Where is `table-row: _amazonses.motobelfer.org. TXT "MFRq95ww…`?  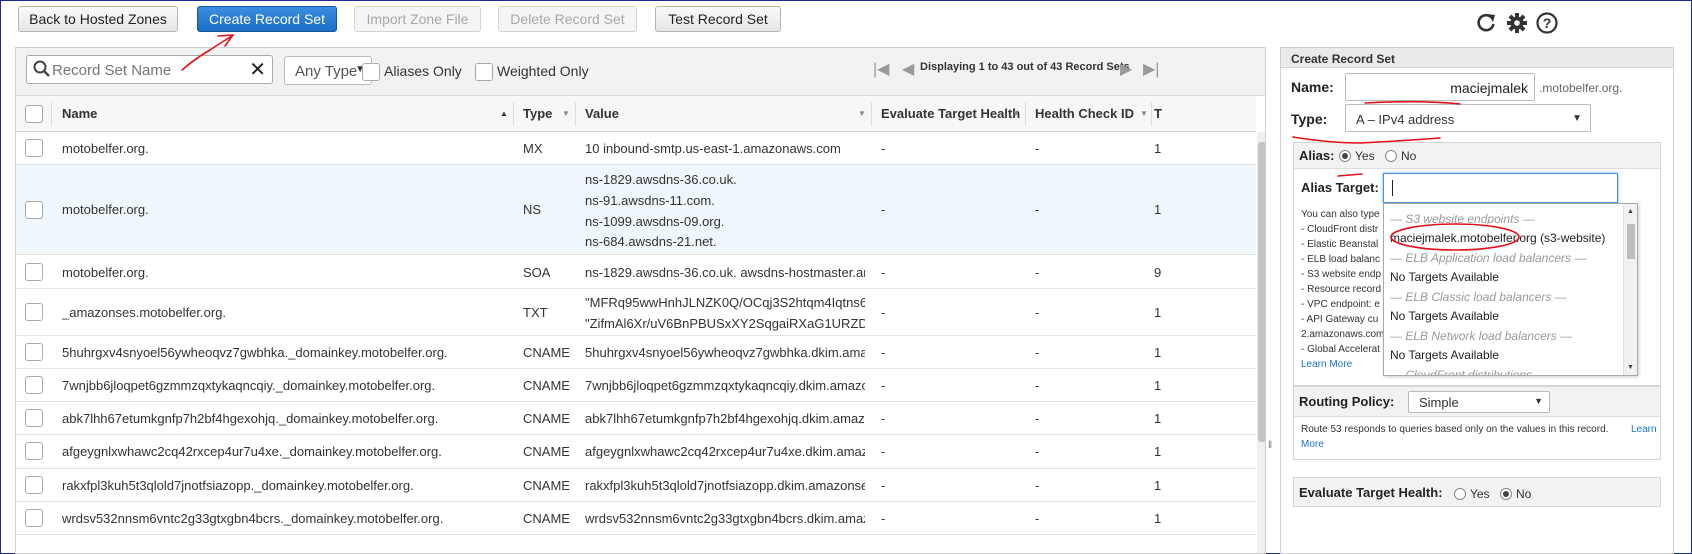 table-row: _amazonses.motobelfer.org. TXT "MFRq95ww… is located at coordinates (636, 312).